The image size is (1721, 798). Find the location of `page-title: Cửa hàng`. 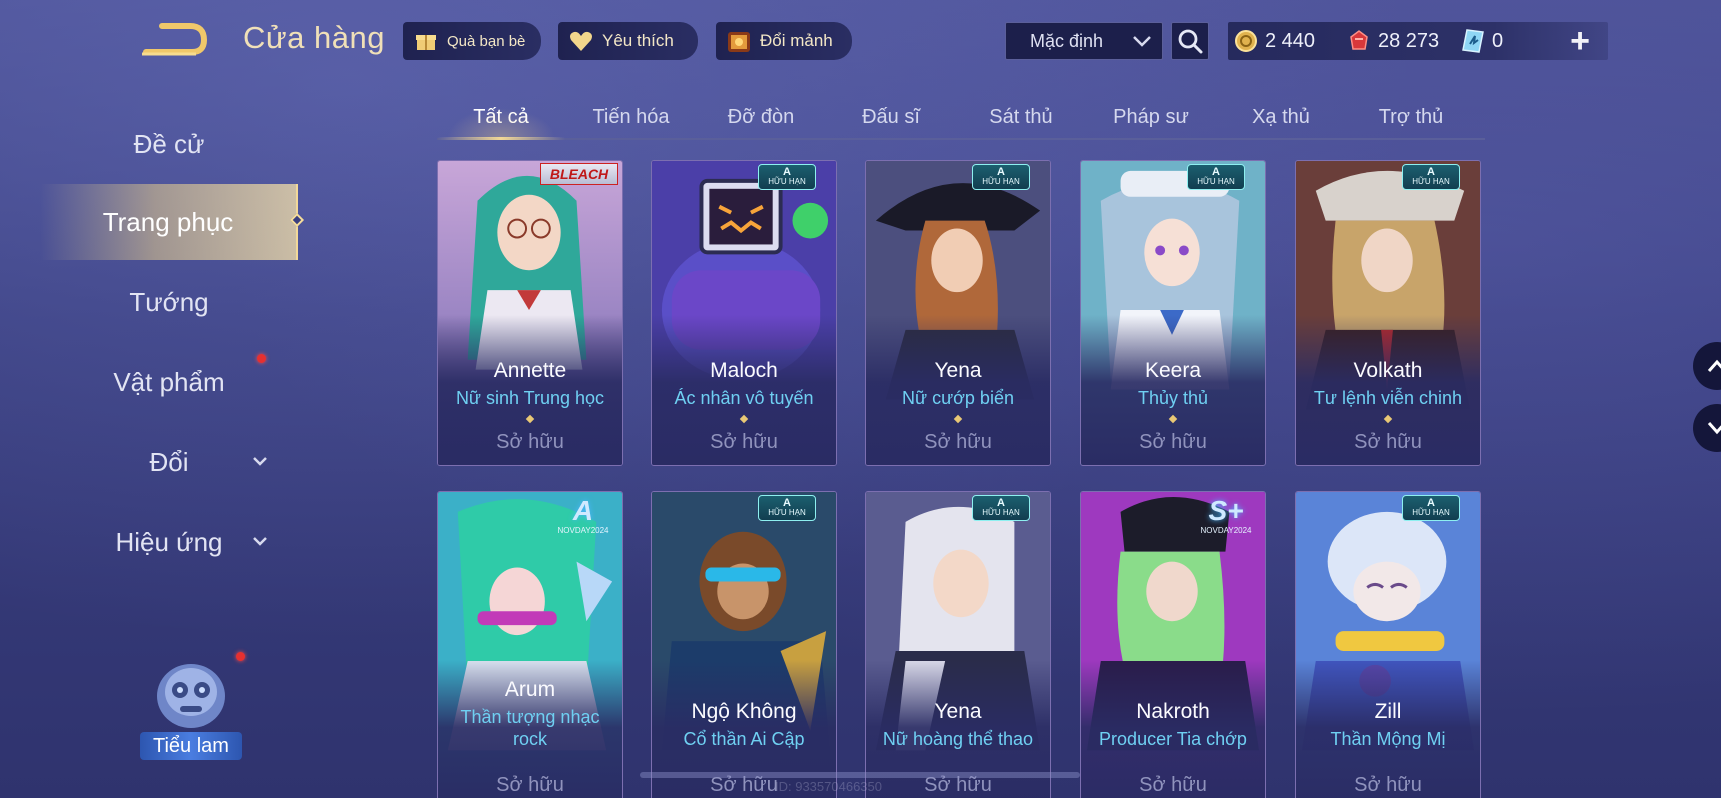

page-title: Cửa hàng is located at coordinates (314, 37).